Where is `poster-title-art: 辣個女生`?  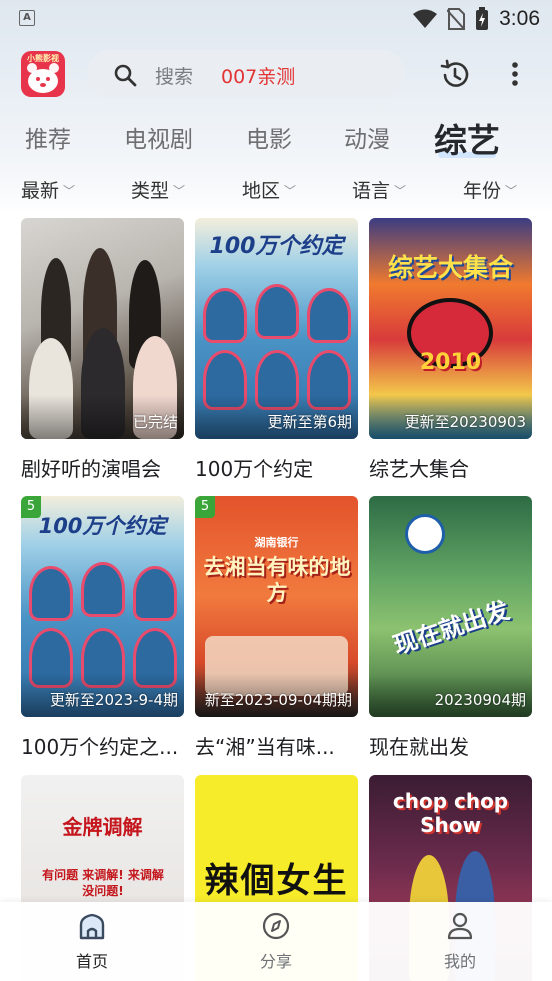
poster-title-art: 辣個女生 is located at coordinates (276, 881).